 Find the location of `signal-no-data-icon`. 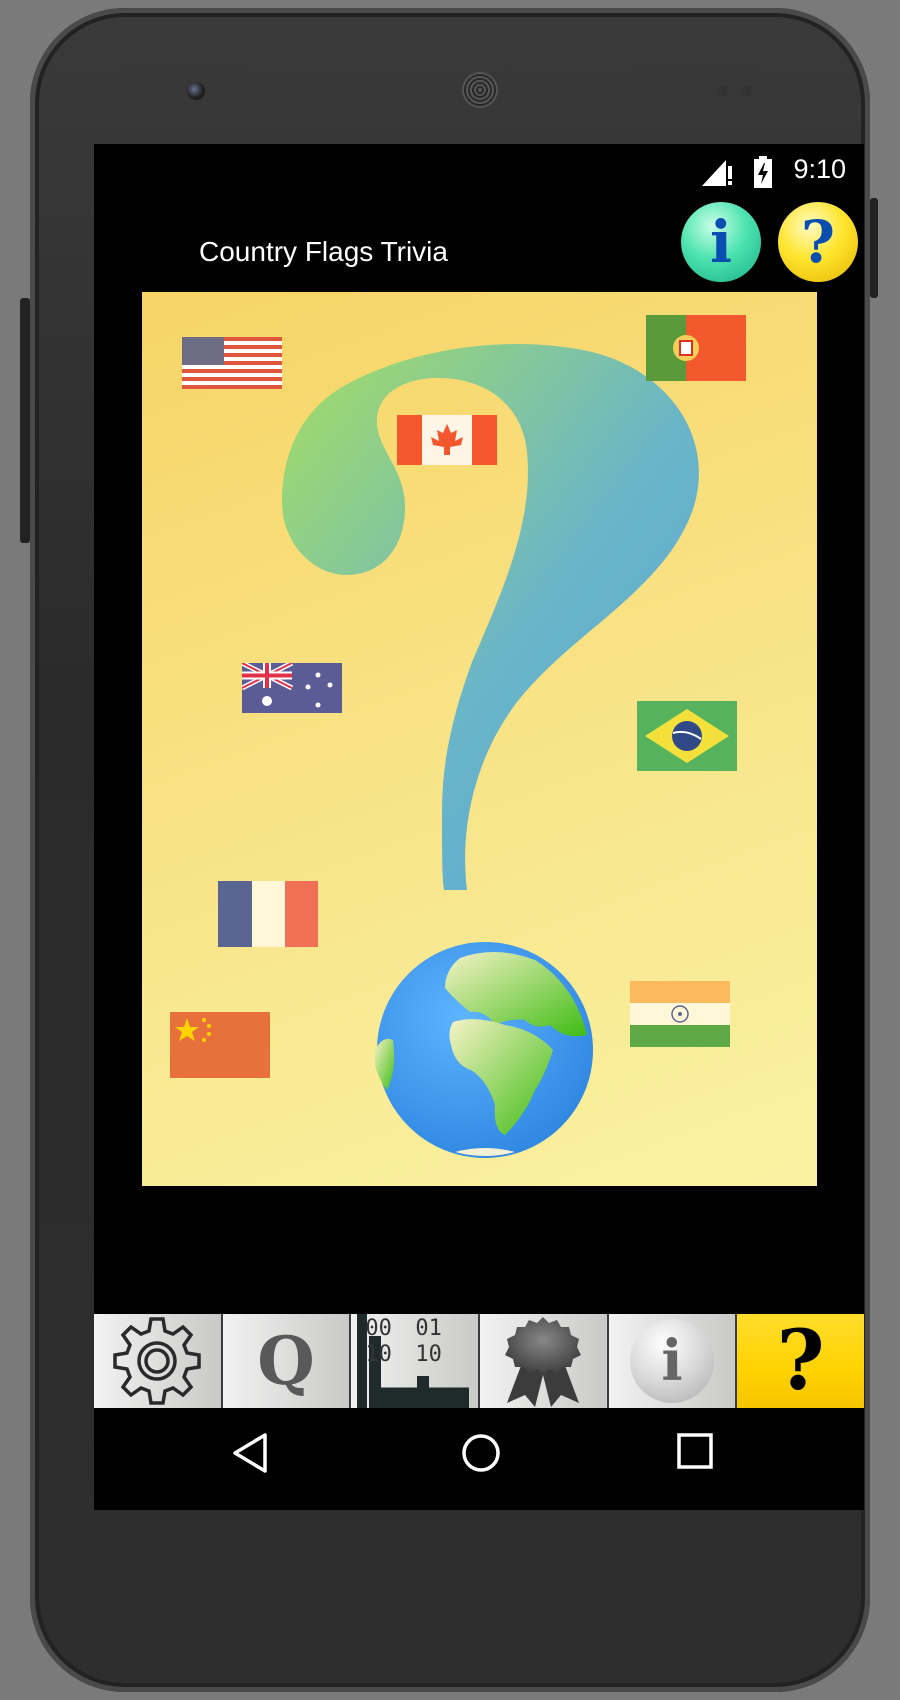

signal-no-data-icon is located at coordinates (717, 173).